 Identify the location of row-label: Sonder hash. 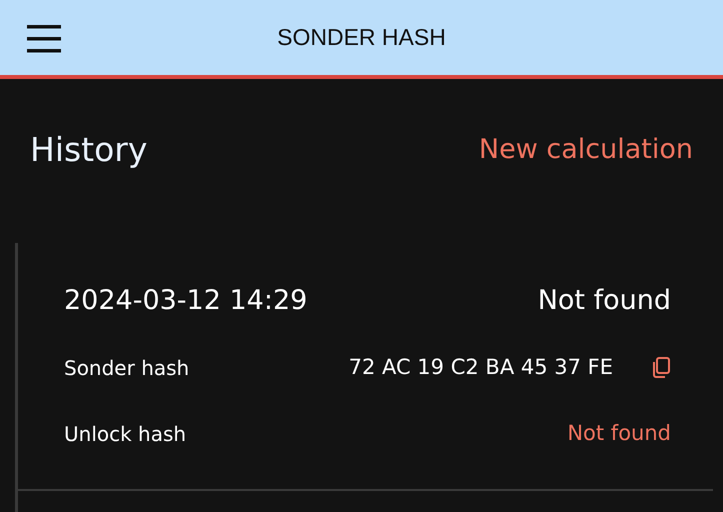
(127, 368).